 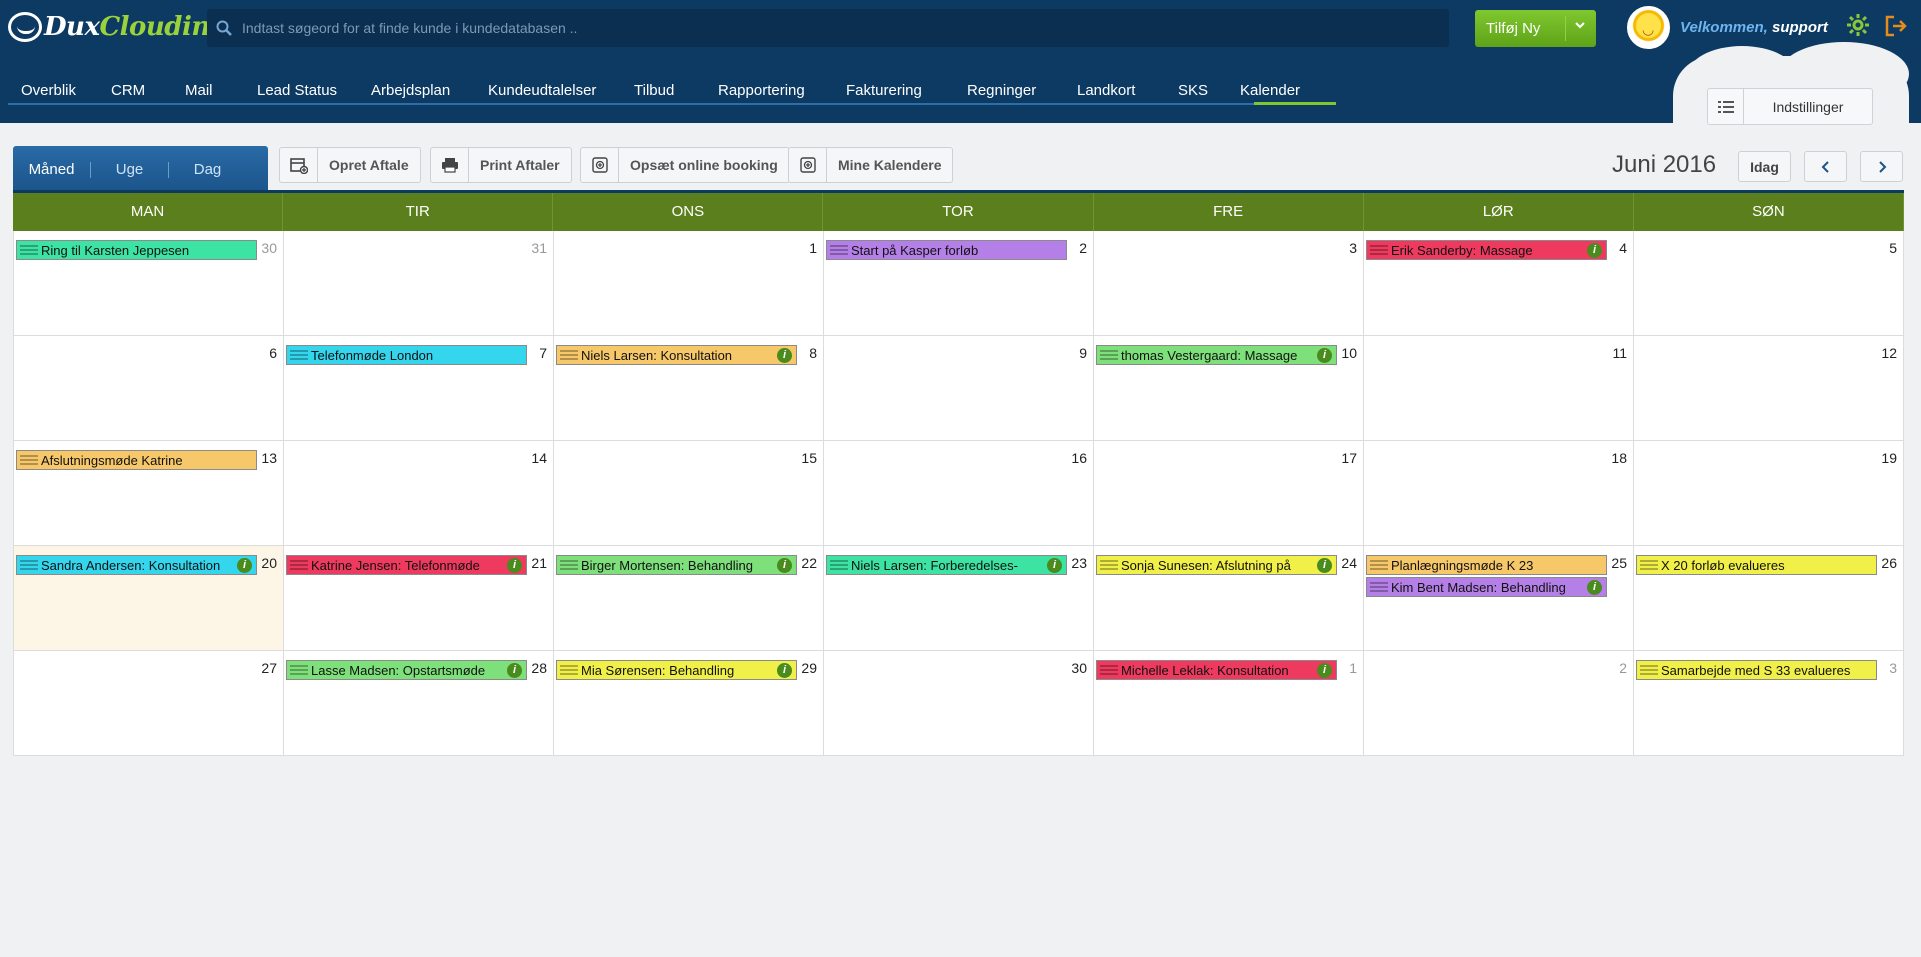 I want to click on calendar-event: Lasse Madsen: Opstartsmøde i, so click(x=406, y=670).